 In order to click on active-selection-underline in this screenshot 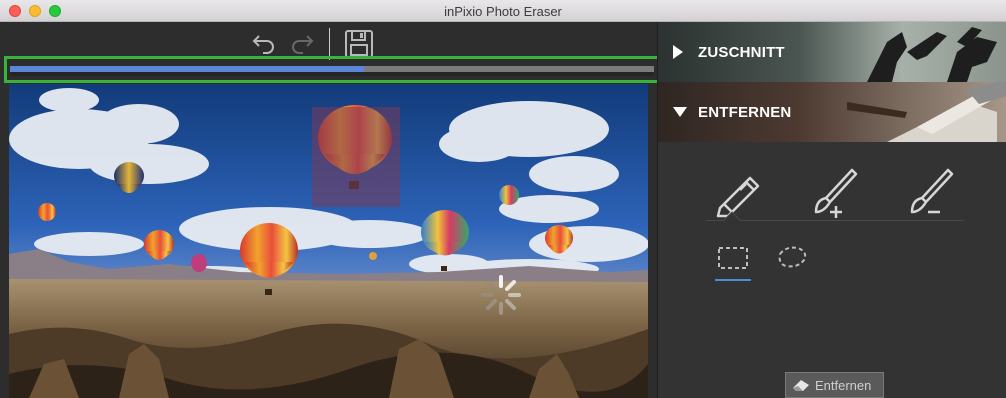, I will do `click(733, 280)`.